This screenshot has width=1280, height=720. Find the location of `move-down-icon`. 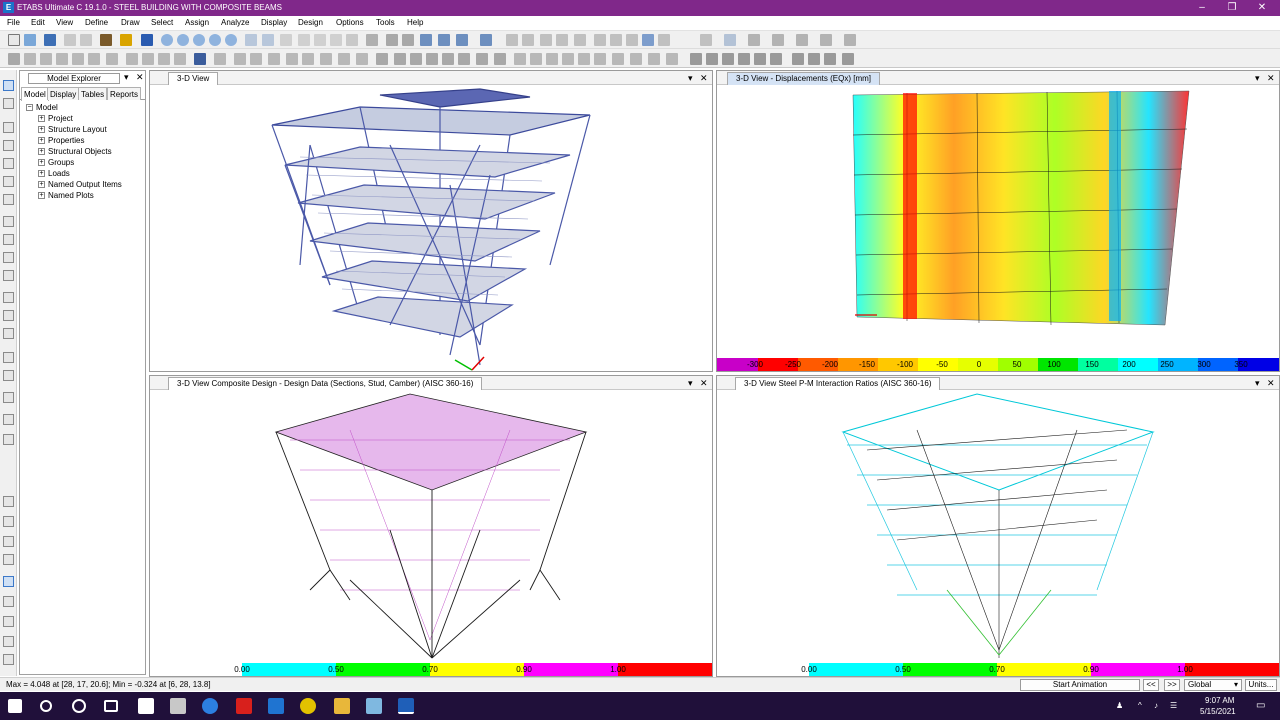

move-down-icon is located at coordinates (408, 40).